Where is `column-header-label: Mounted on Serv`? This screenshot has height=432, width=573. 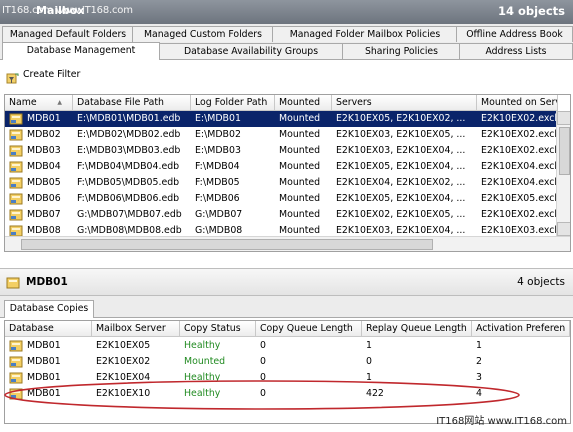 column-header-label: Mounted on Serv is located at coordinates (519, 102).